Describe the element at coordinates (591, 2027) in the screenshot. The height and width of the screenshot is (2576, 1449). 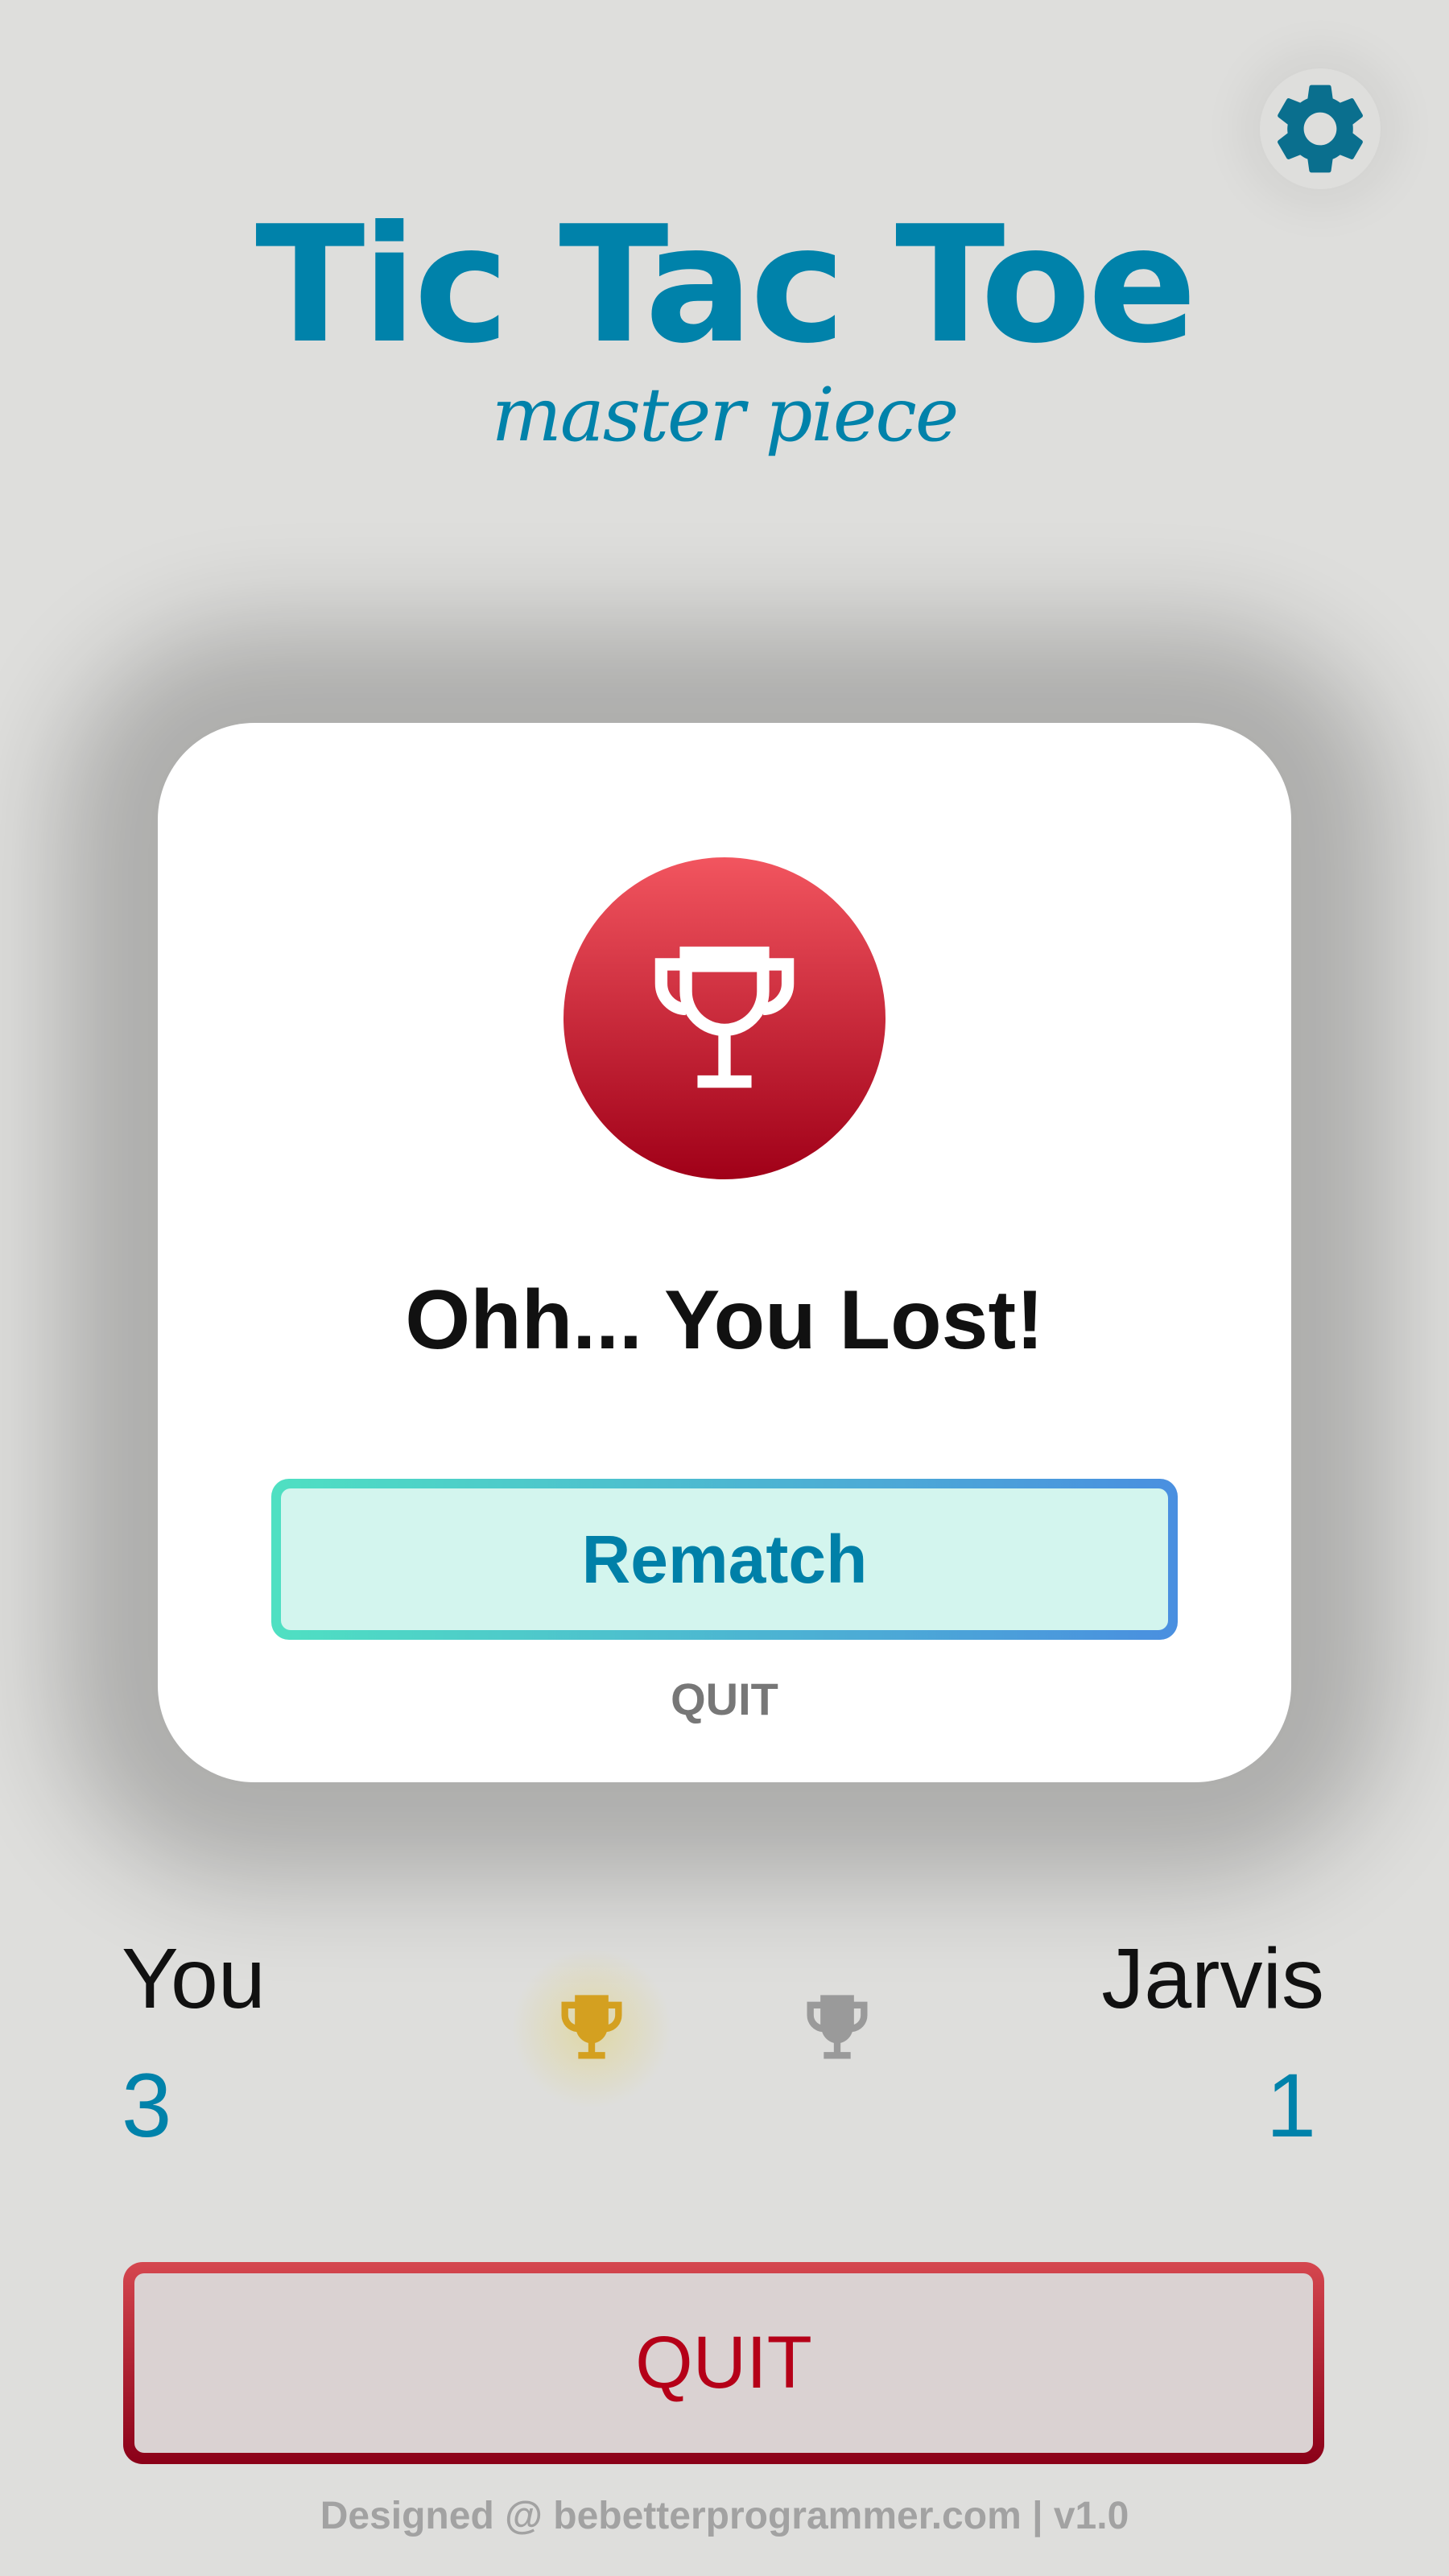
I see `trophy-icon-you` at that location.